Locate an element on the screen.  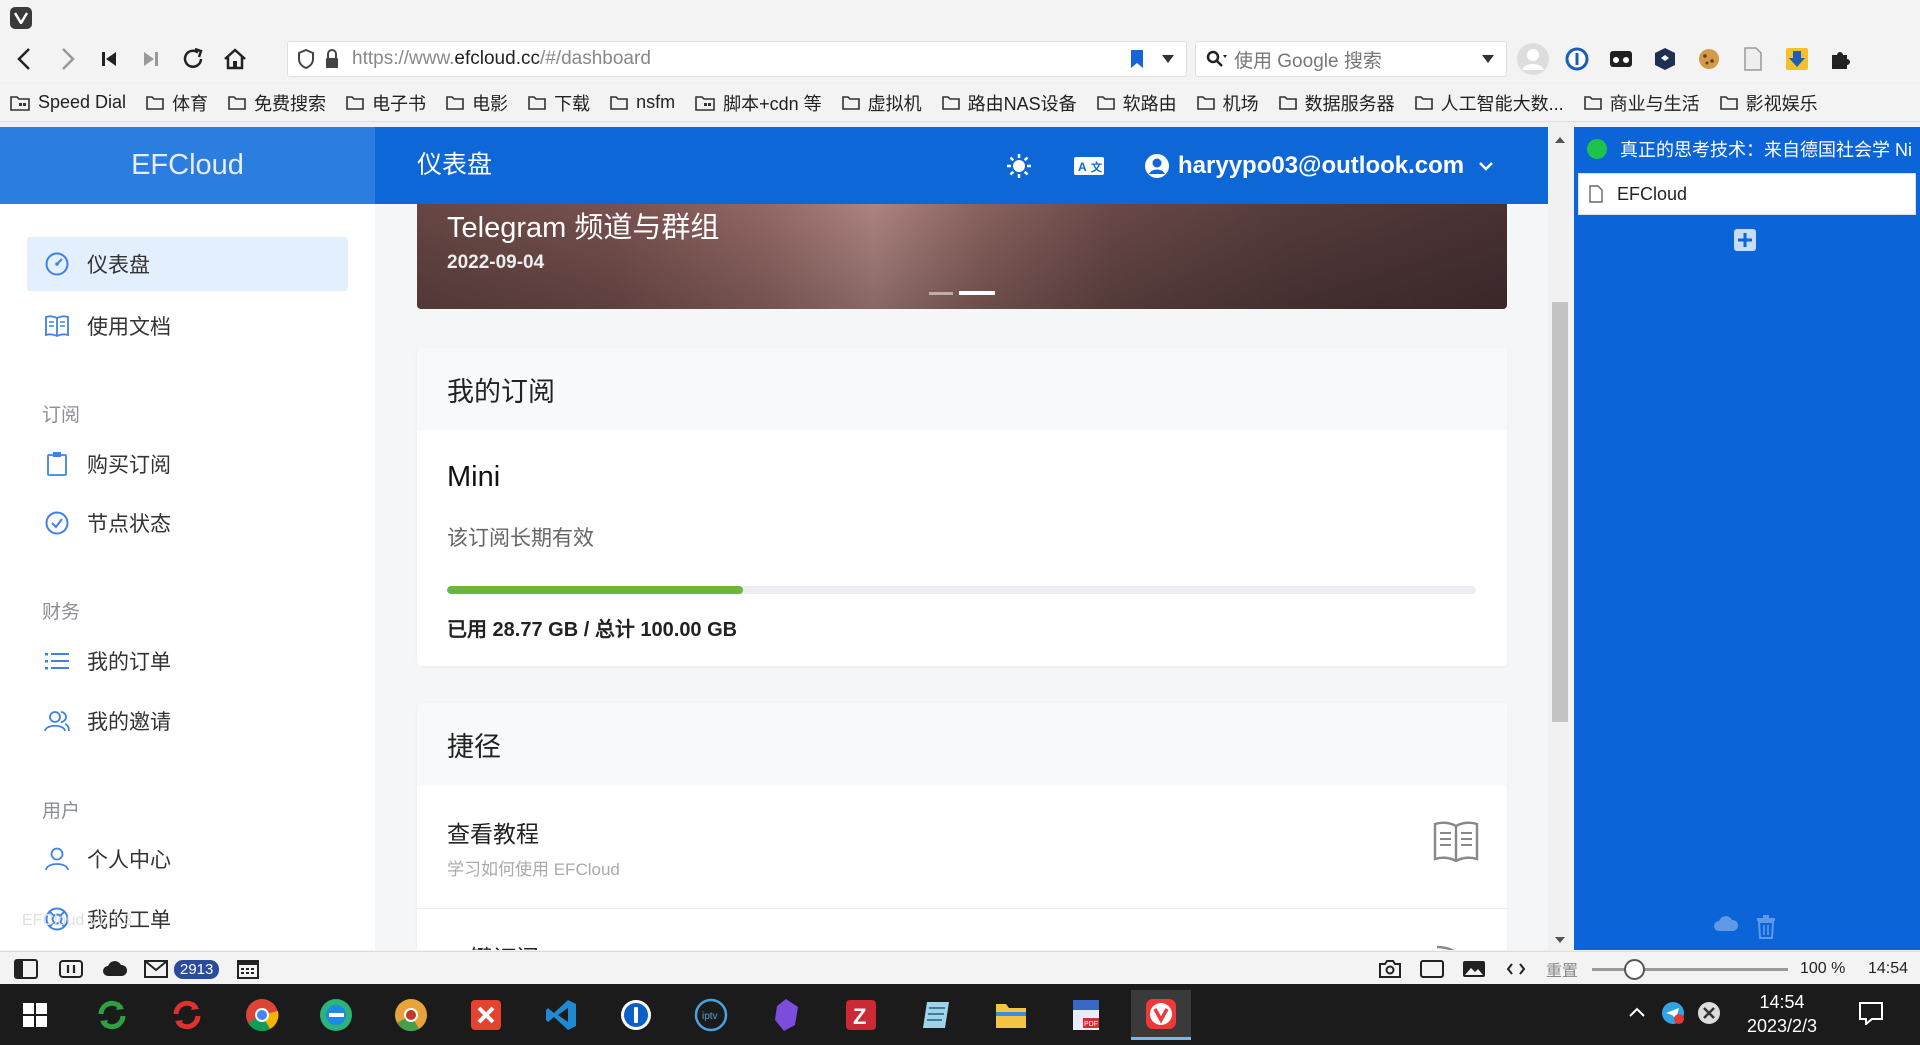
page-scrollbar is located at coordinates (1560, 538).